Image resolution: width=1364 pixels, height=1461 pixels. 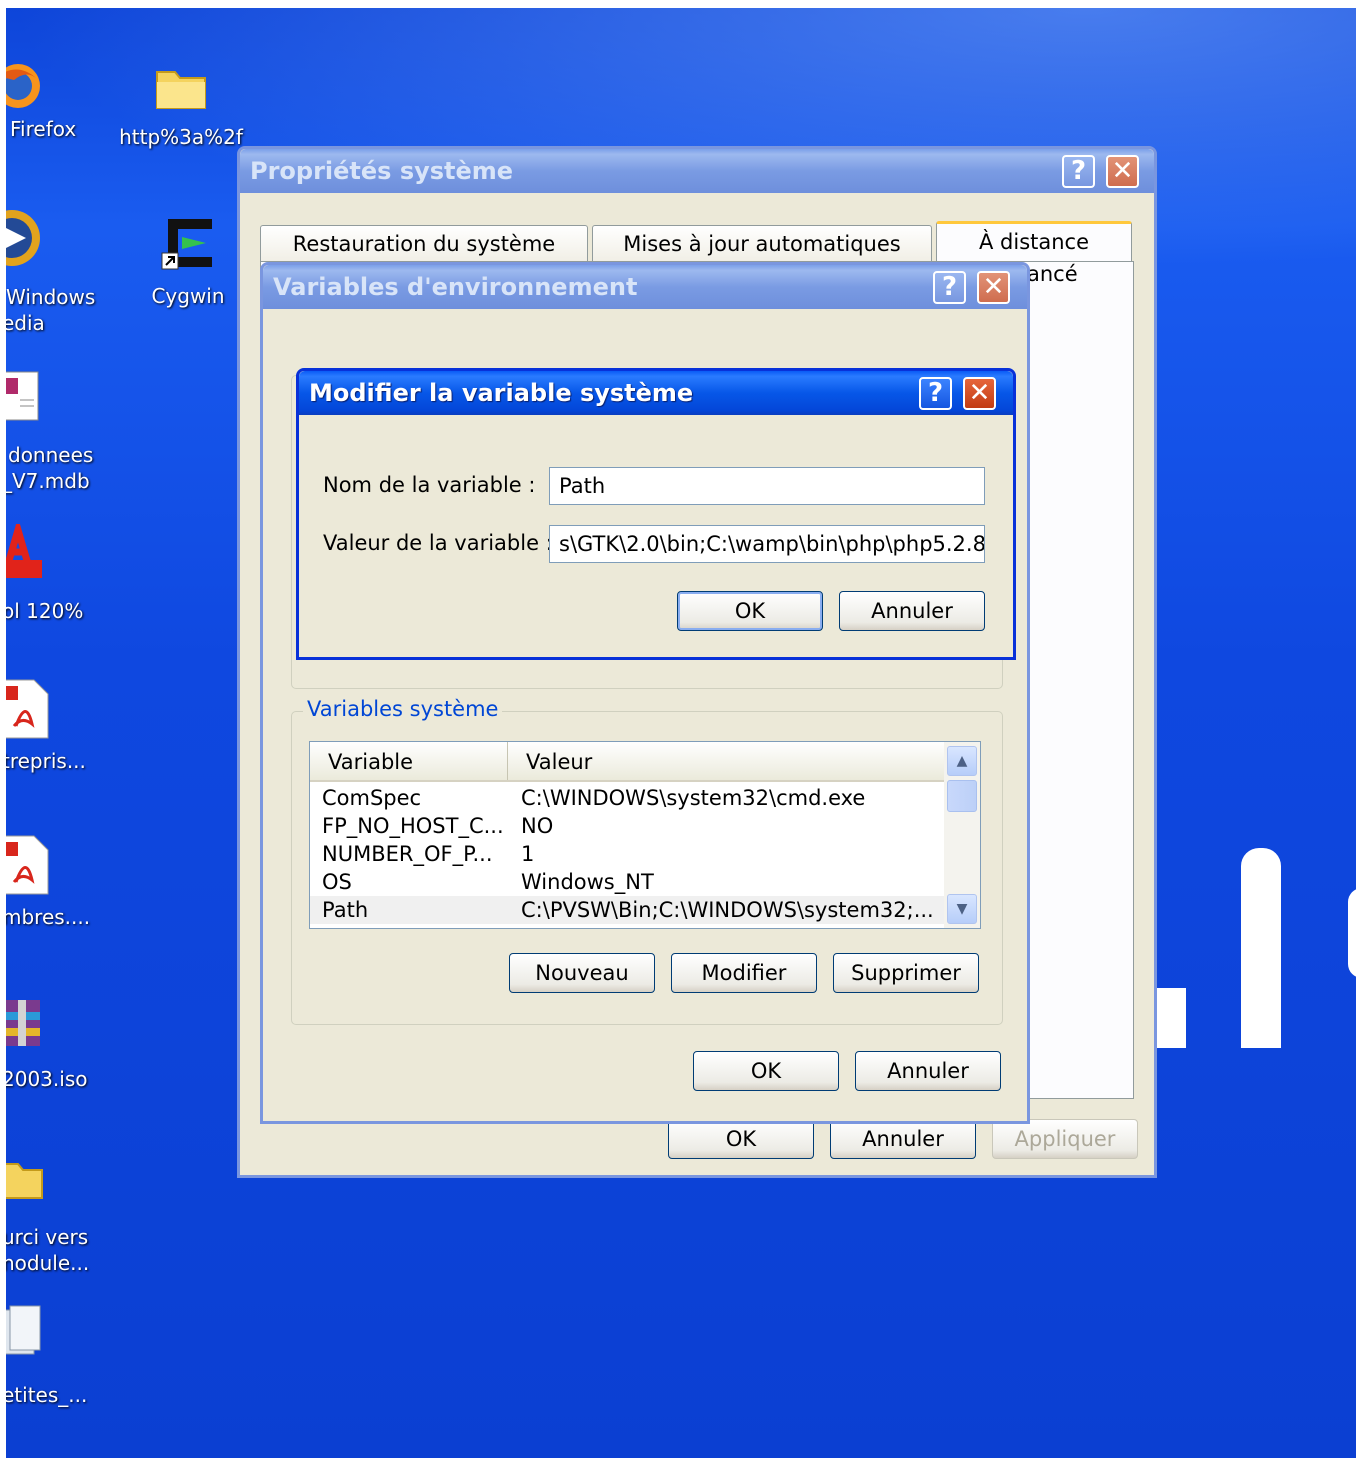 What do you see at coordinates (337, 882) in the screenshot?
I see `variable-name: OS` at bounding box center [337, 882].